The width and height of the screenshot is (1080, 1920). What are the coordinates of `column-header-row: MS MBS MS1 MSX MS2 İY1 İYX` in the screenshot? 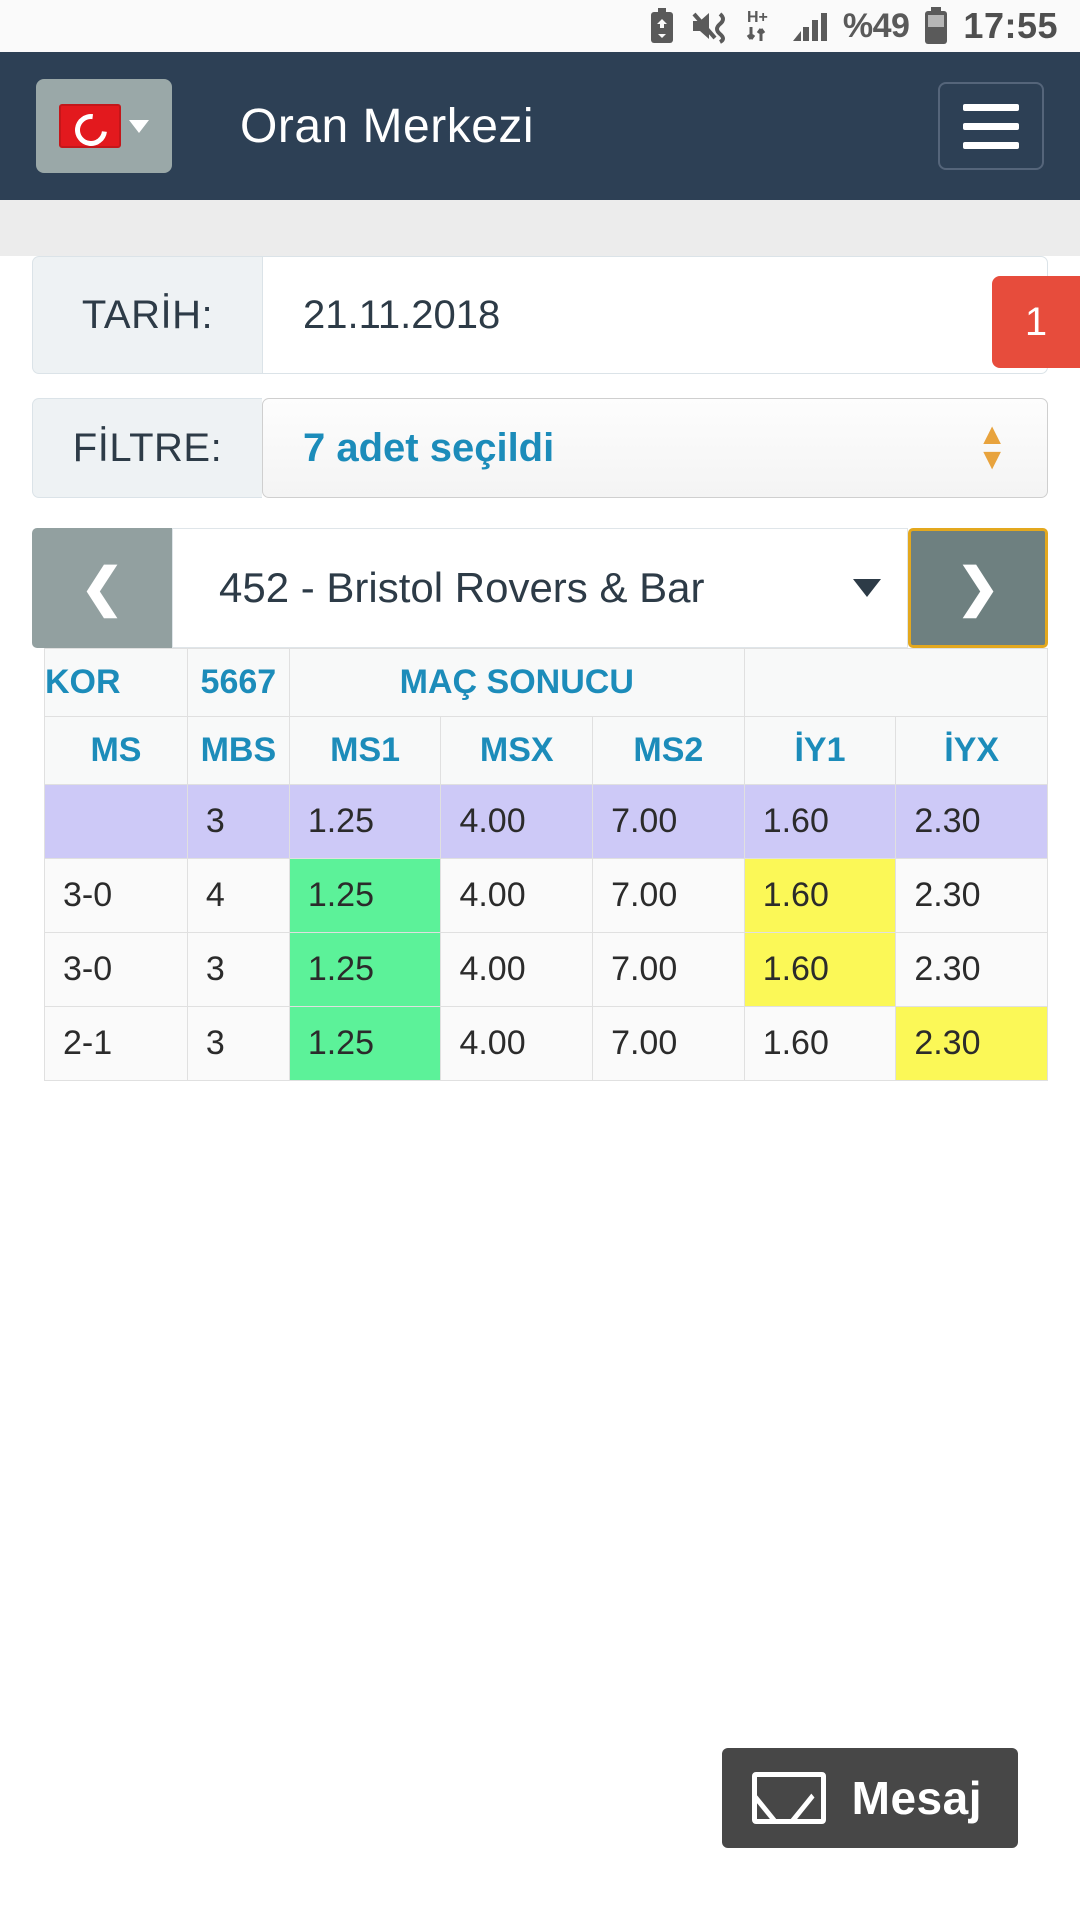 It's located at (546, 750).